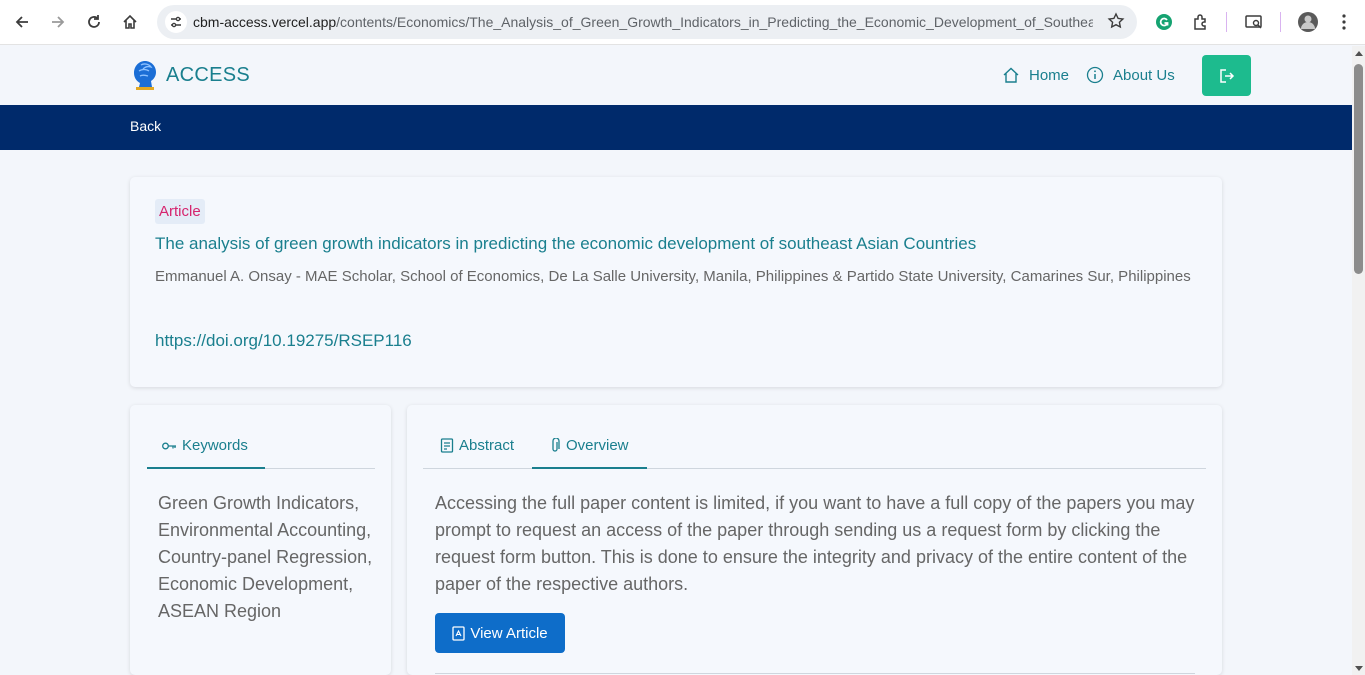 The height and width of the screenshot is (675, 1365). What do you see at coordinates (1308, 22) in the screenshot?
I see `profile-avatar` at bounding box center [1308, 22].